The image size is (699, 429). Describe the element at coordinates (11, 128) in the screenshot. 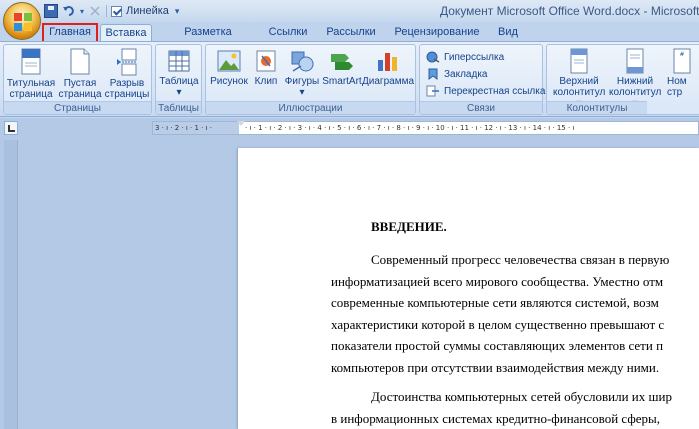

I see `tab-selector-icon` at that location.